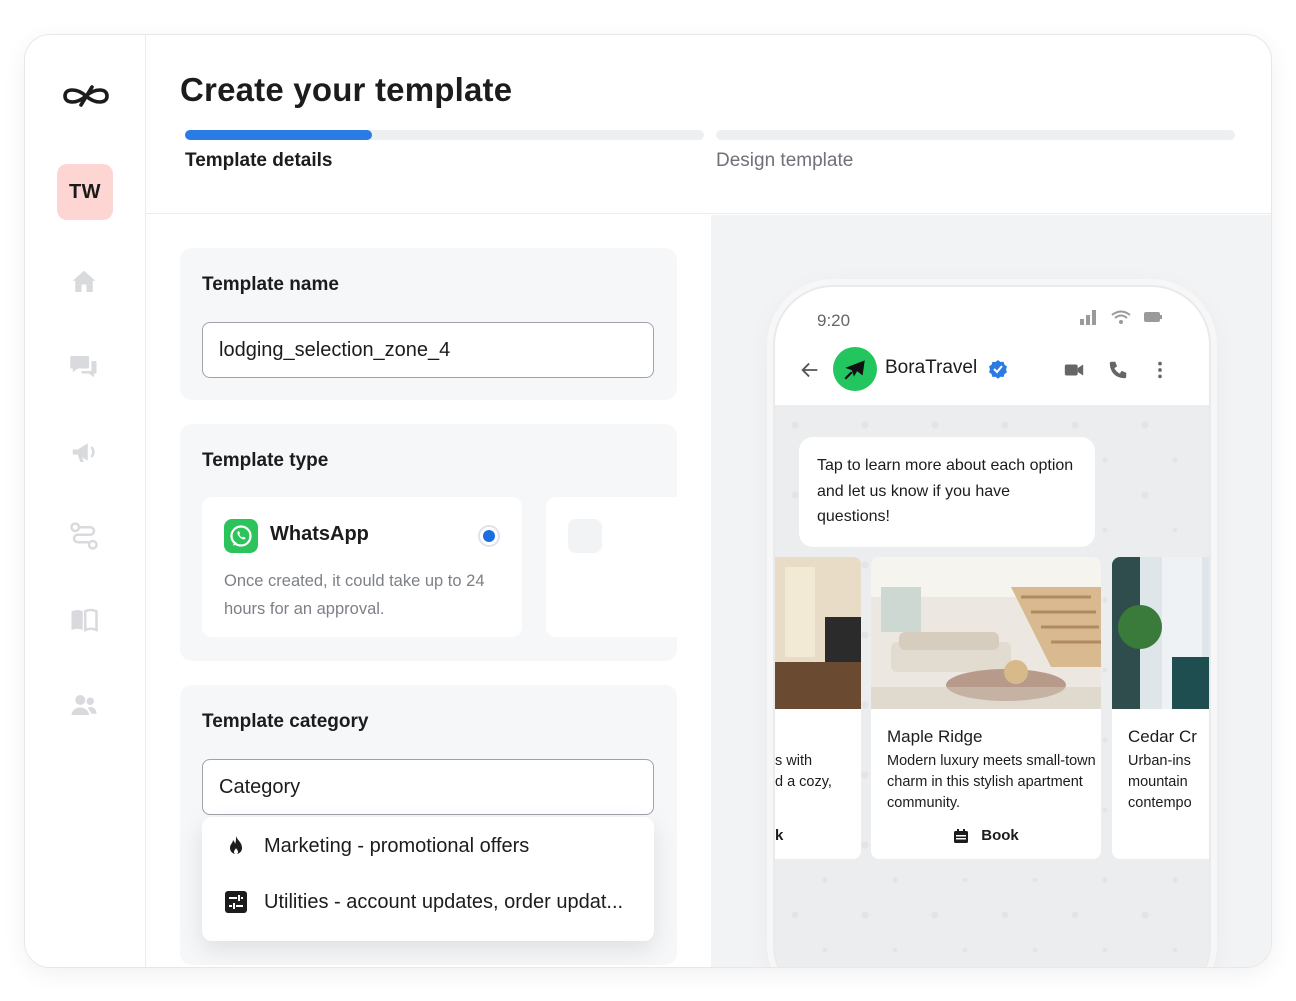 This screenshot has height=1001, width=1296. Describe the element at coordinates (1162, 736) in the screenshot. I see `carousel-card-title: Cedar Cr` at that location.